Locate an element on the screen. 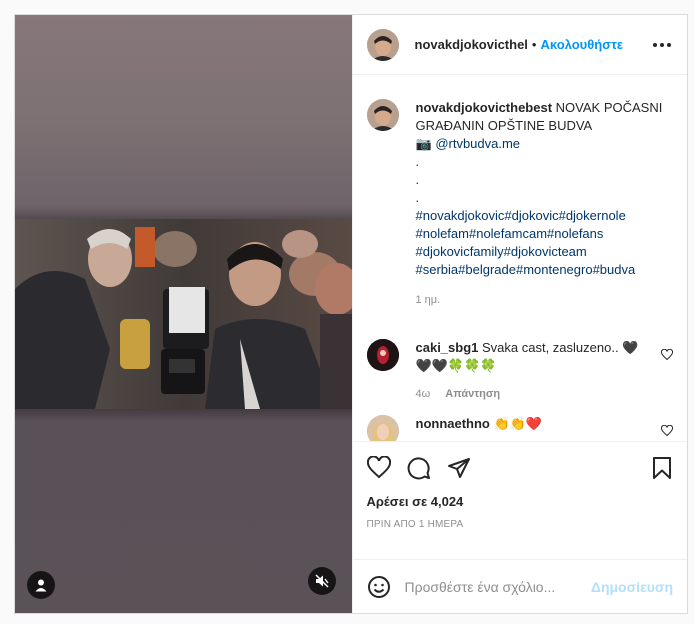  add-comment-bar: Προσθέστε ένα σχόλιο... Δημοσίευση is located at coordinates (519, 586).